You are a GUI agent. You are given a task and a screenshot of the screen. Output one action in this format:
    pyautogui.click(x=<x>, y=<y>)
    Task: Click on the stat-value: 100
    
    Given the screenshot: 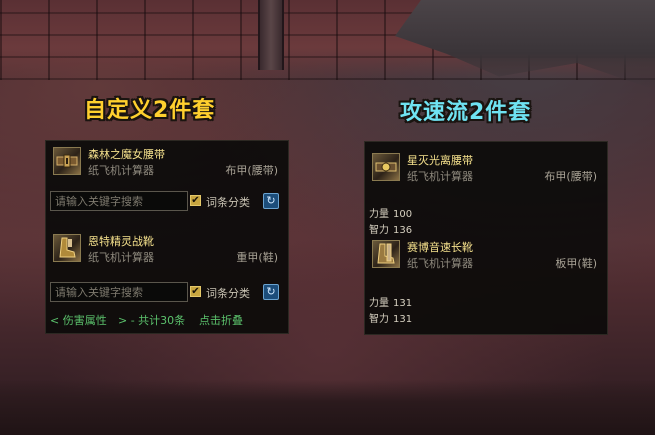 What is the action you would take?
    pyautogui.click(x=403, y=214)
    